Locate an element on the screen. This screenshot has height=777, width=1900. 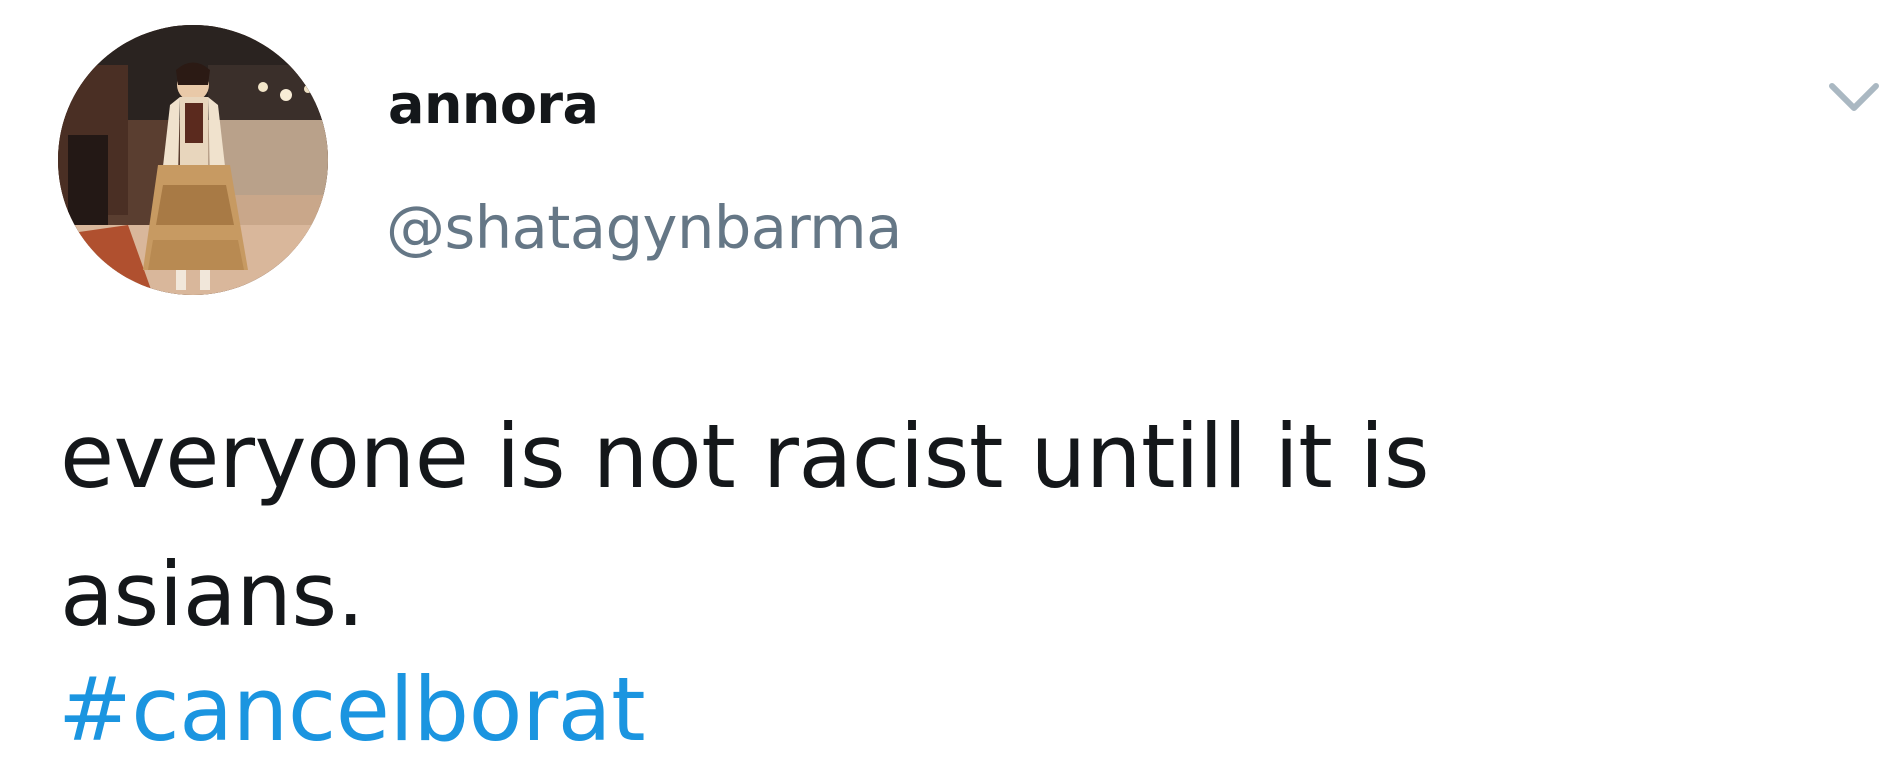
display-name: annora is located at coordinates (493, 105).